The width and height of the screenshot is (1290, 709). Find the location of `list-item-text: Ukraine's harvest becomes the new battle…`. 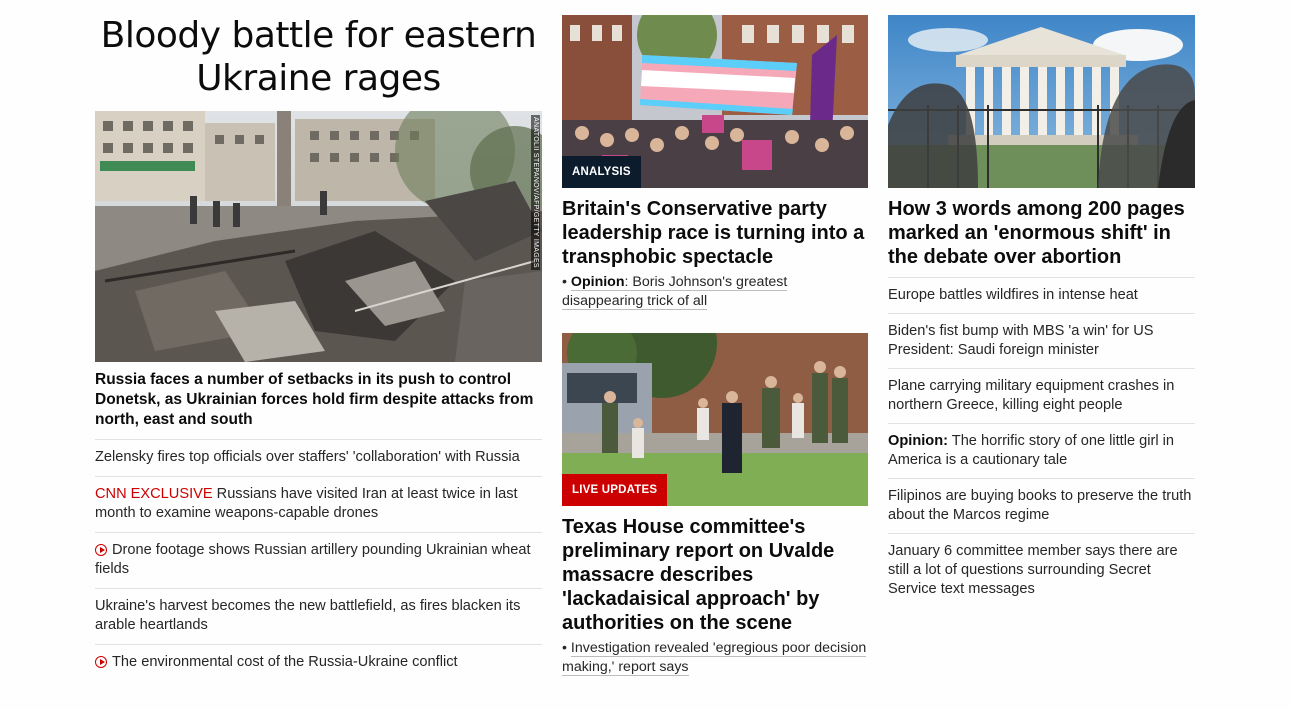

list-item-text: Ukraine's harvest becomes the new battle… is located at coordinates (308, 615).